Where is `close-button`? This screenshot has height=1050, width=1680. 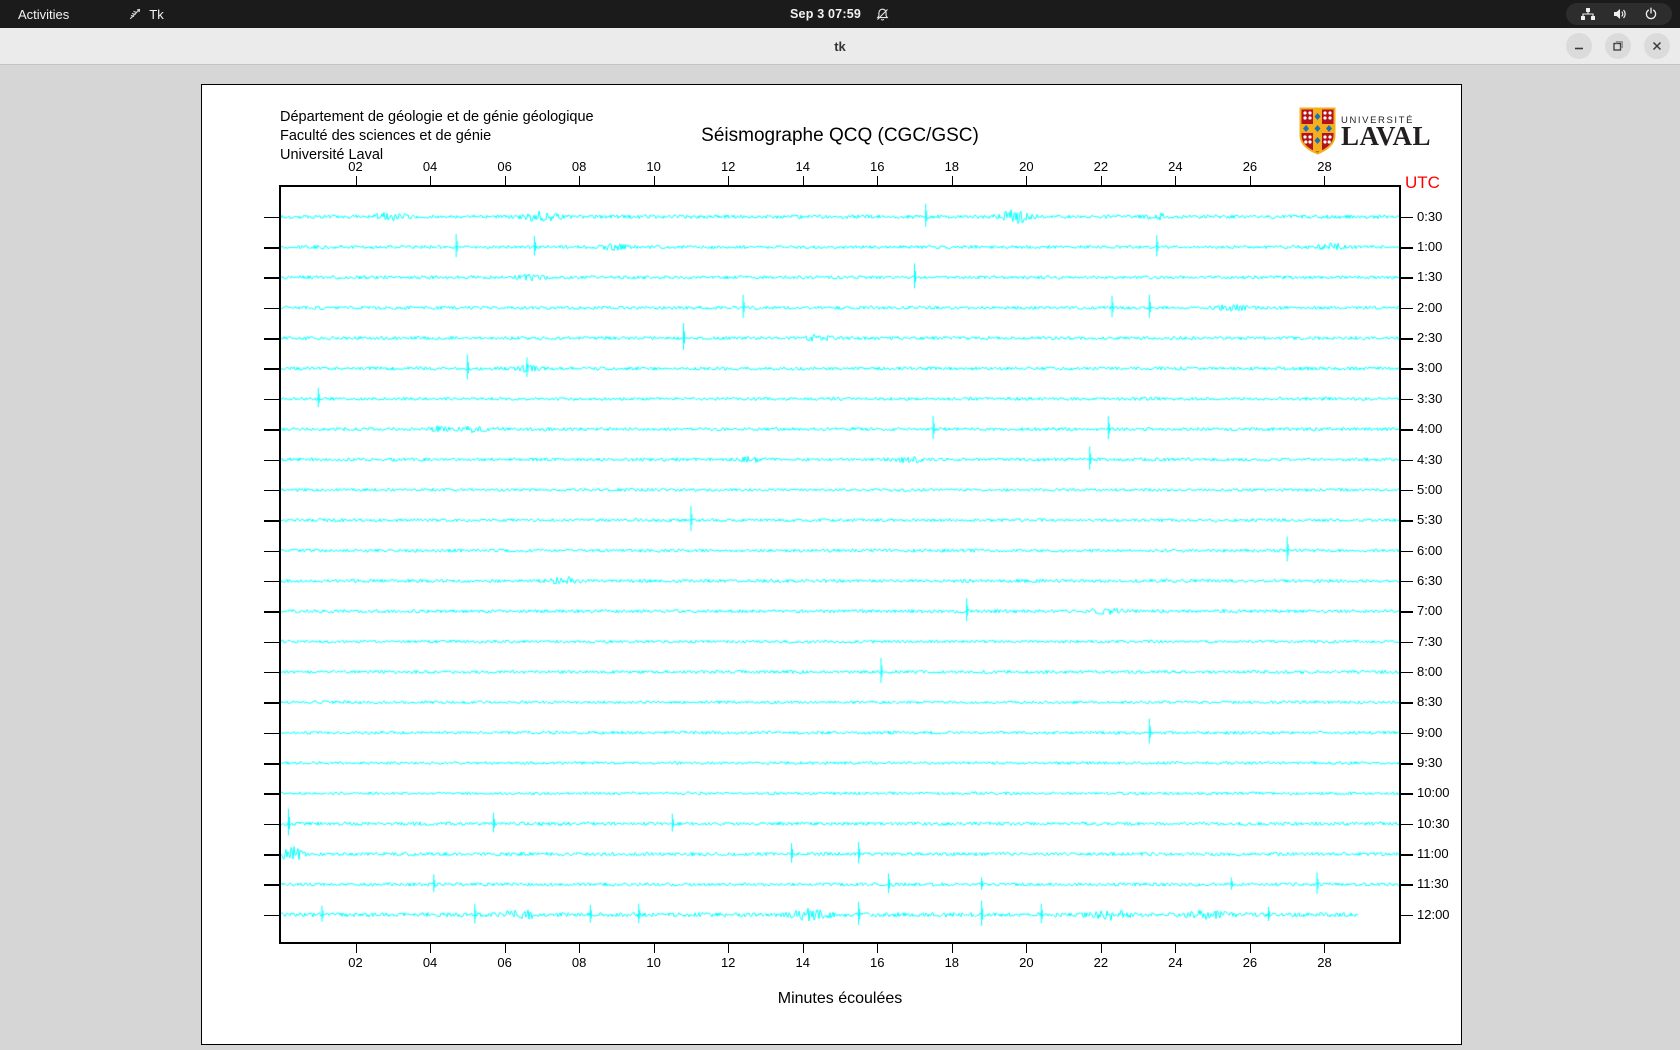 close-button is located at coordinates (1657, 46).